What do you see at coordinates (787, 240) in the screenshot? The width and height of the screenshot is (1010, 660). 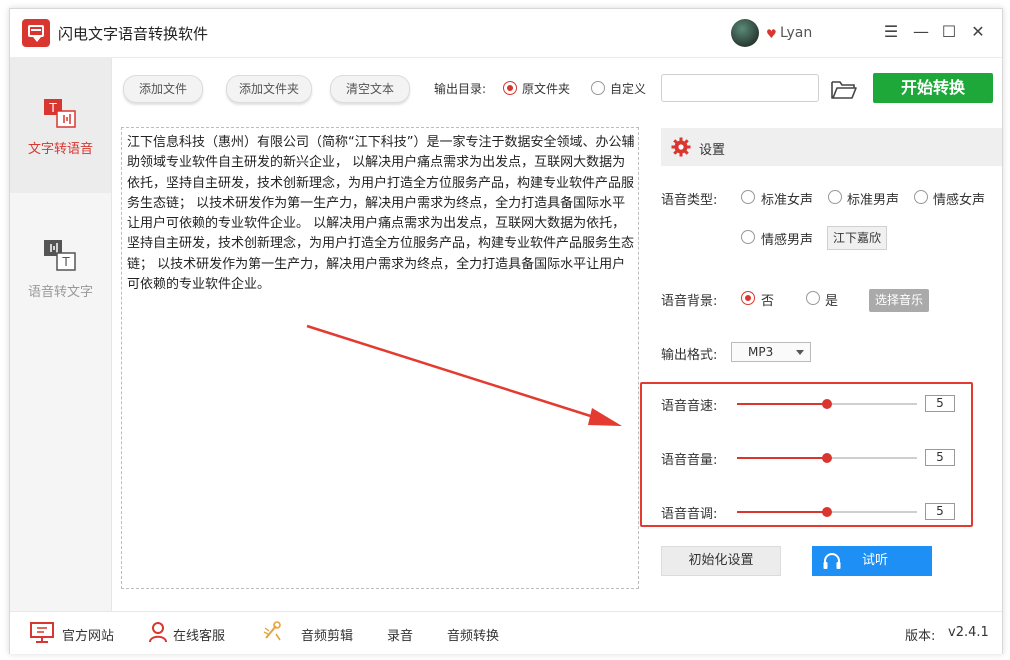 I see `voice-option-label: 情感男声` at bounding box center [787, 240].